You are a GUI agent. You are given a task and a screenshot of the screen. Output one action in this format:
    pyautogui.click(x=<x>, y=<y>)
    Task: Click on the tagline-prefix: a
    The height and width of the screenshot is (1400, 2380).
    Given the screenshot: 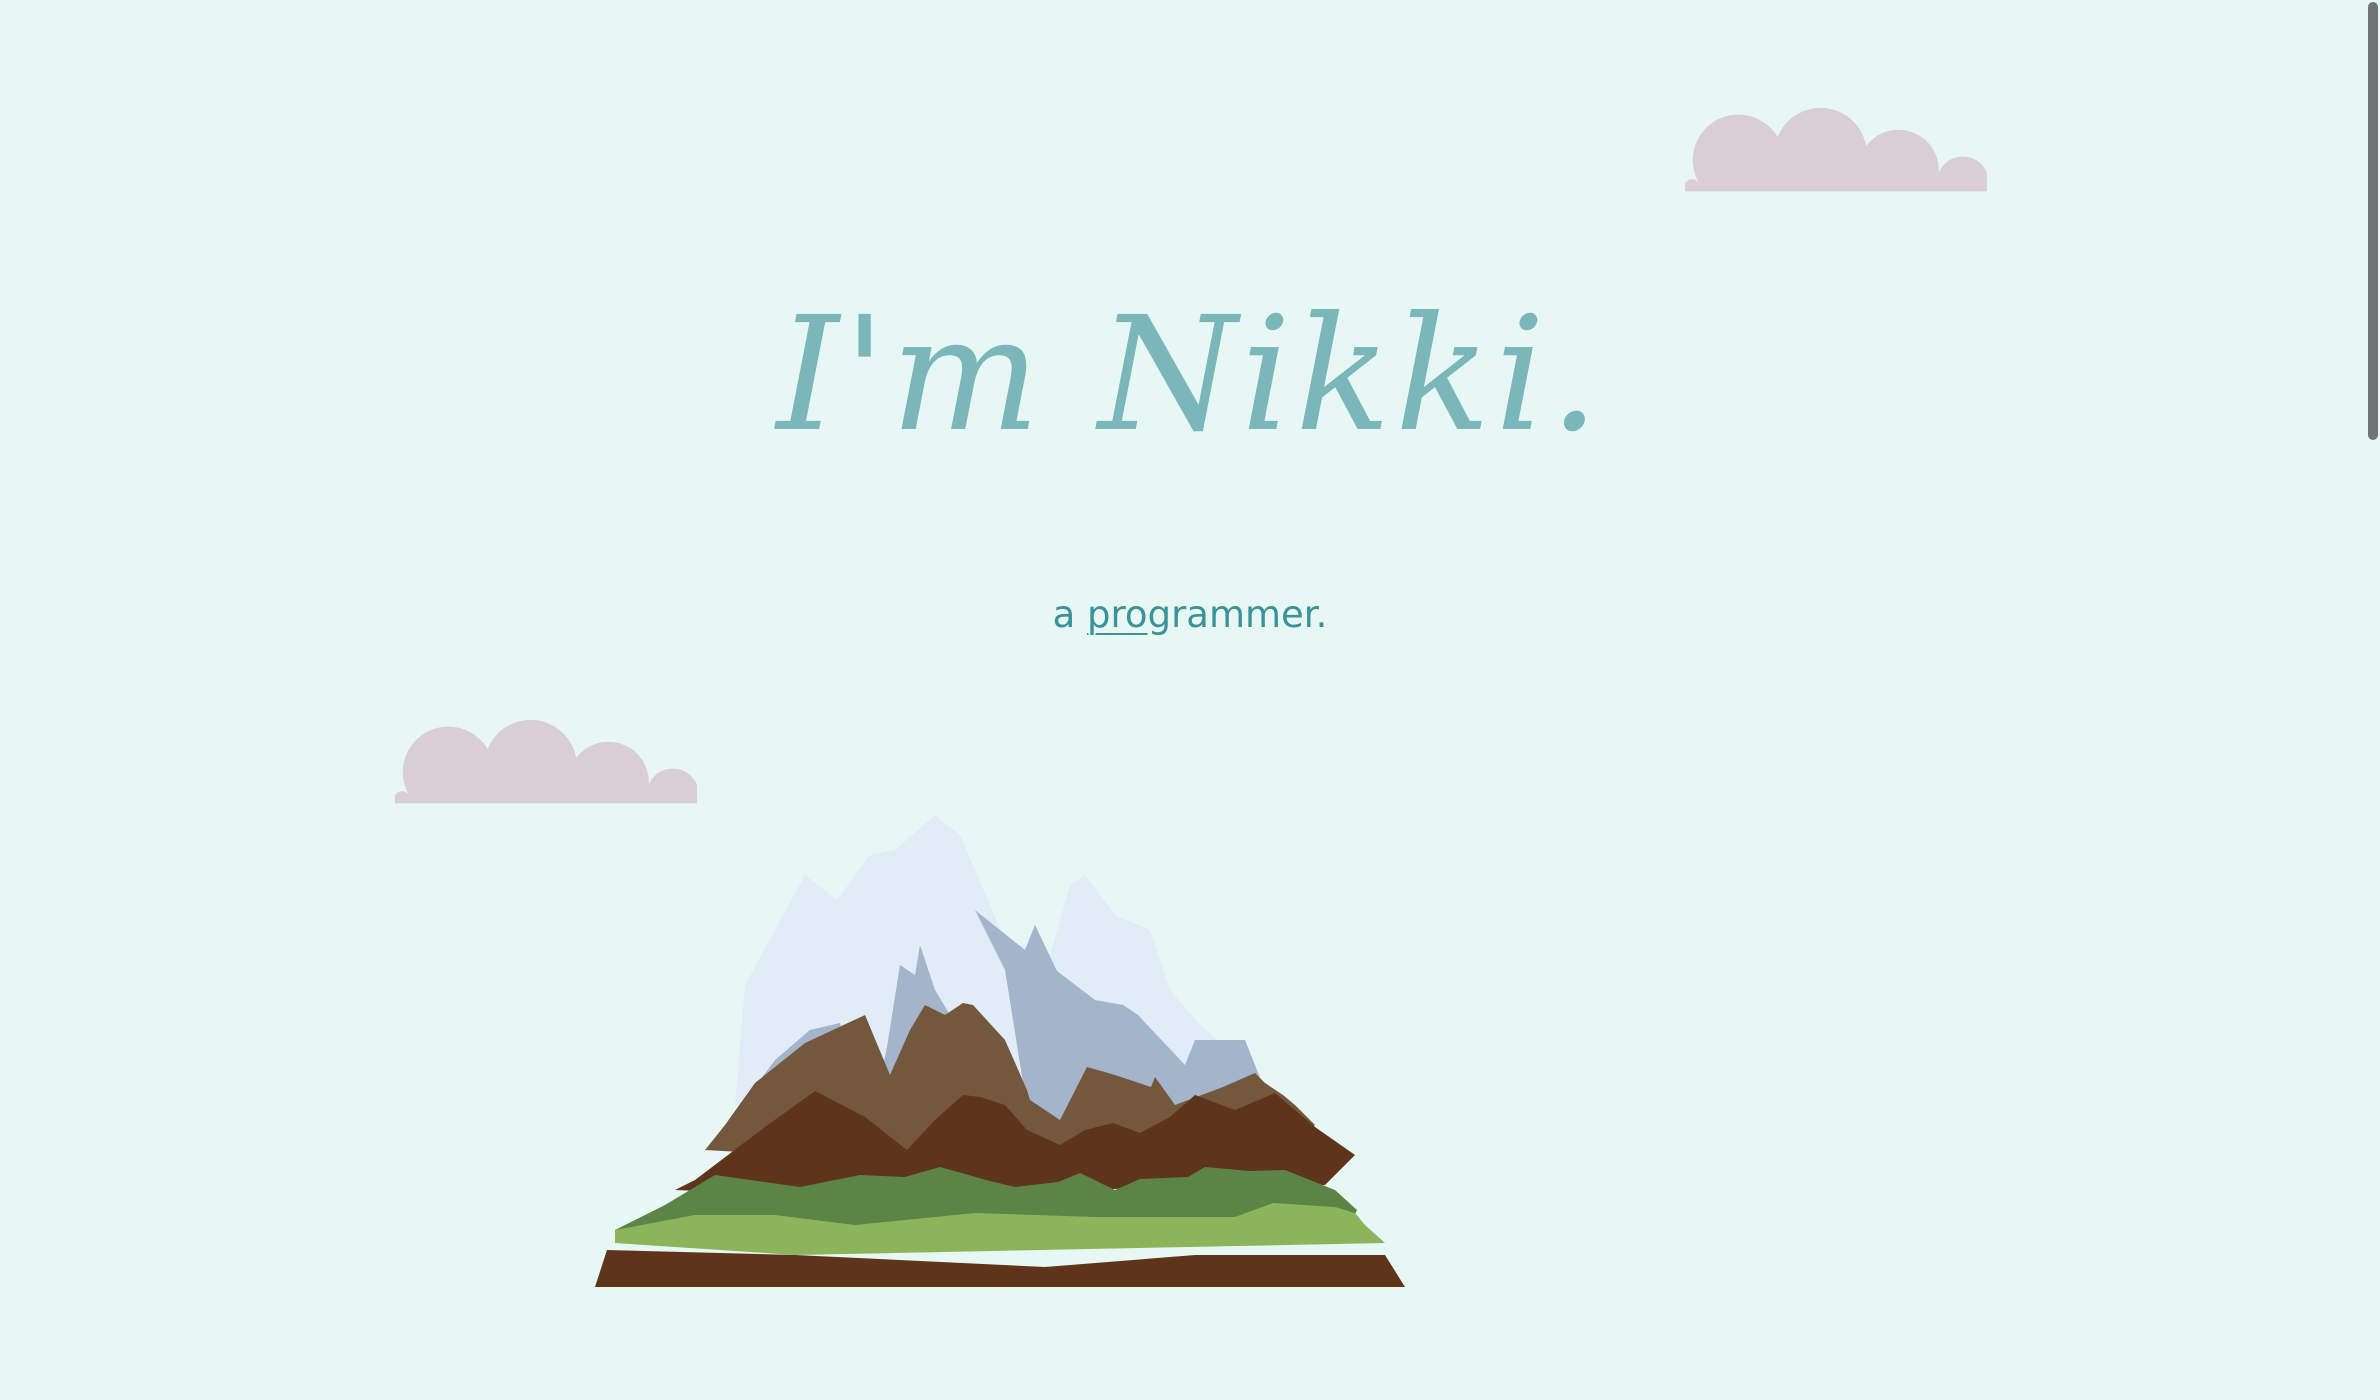 What is the action you would take?
    pyautogui.click(x=1070, y=614)
    